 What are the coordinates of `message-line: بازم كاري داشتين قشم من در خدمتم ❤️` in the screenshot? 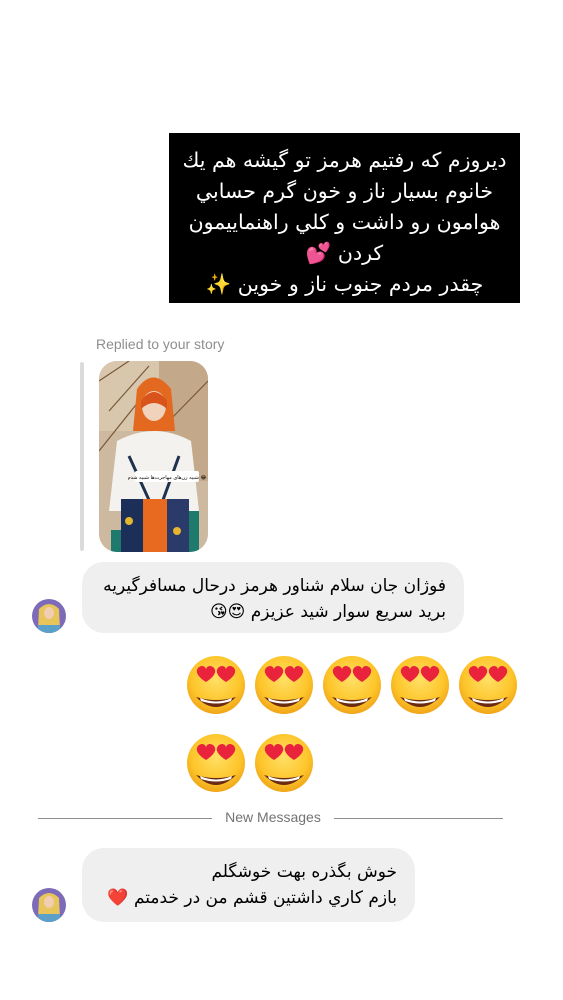 It's located at (252, 898).